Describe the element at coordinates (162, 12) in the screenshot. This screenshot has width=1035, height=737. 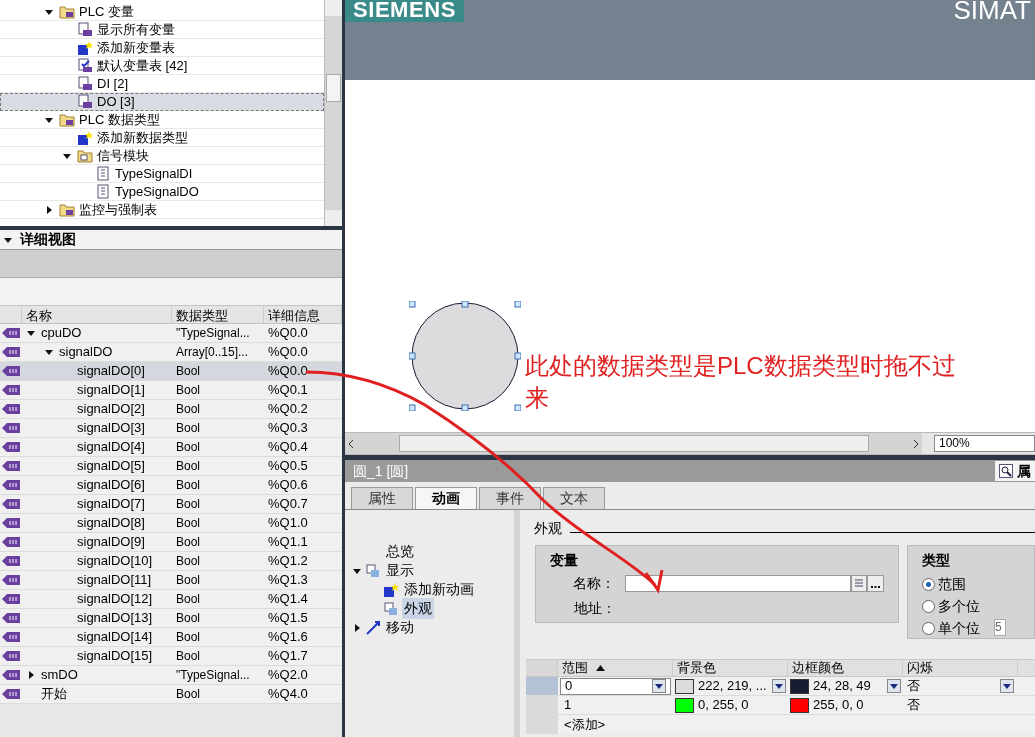
I see `tree-item: PLC 变量` at that location.